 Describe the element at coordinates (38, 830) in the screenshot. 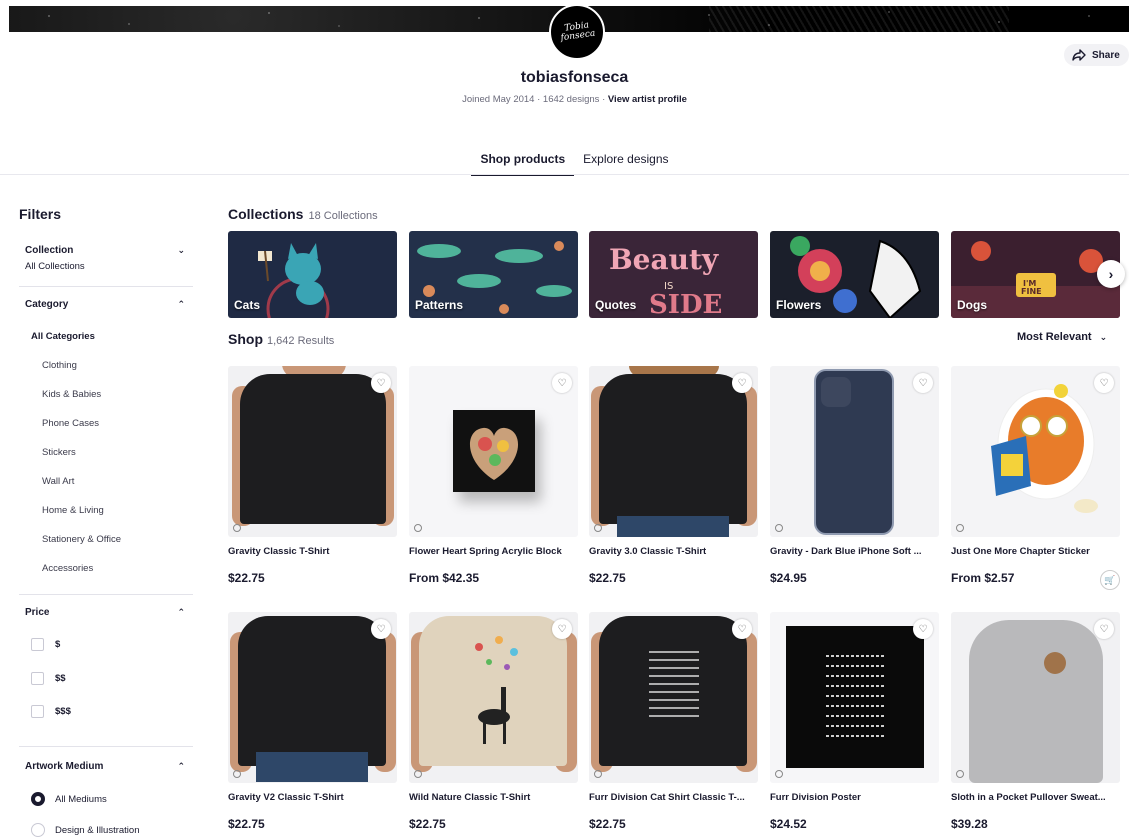

I see `radio-unselected` at that location.